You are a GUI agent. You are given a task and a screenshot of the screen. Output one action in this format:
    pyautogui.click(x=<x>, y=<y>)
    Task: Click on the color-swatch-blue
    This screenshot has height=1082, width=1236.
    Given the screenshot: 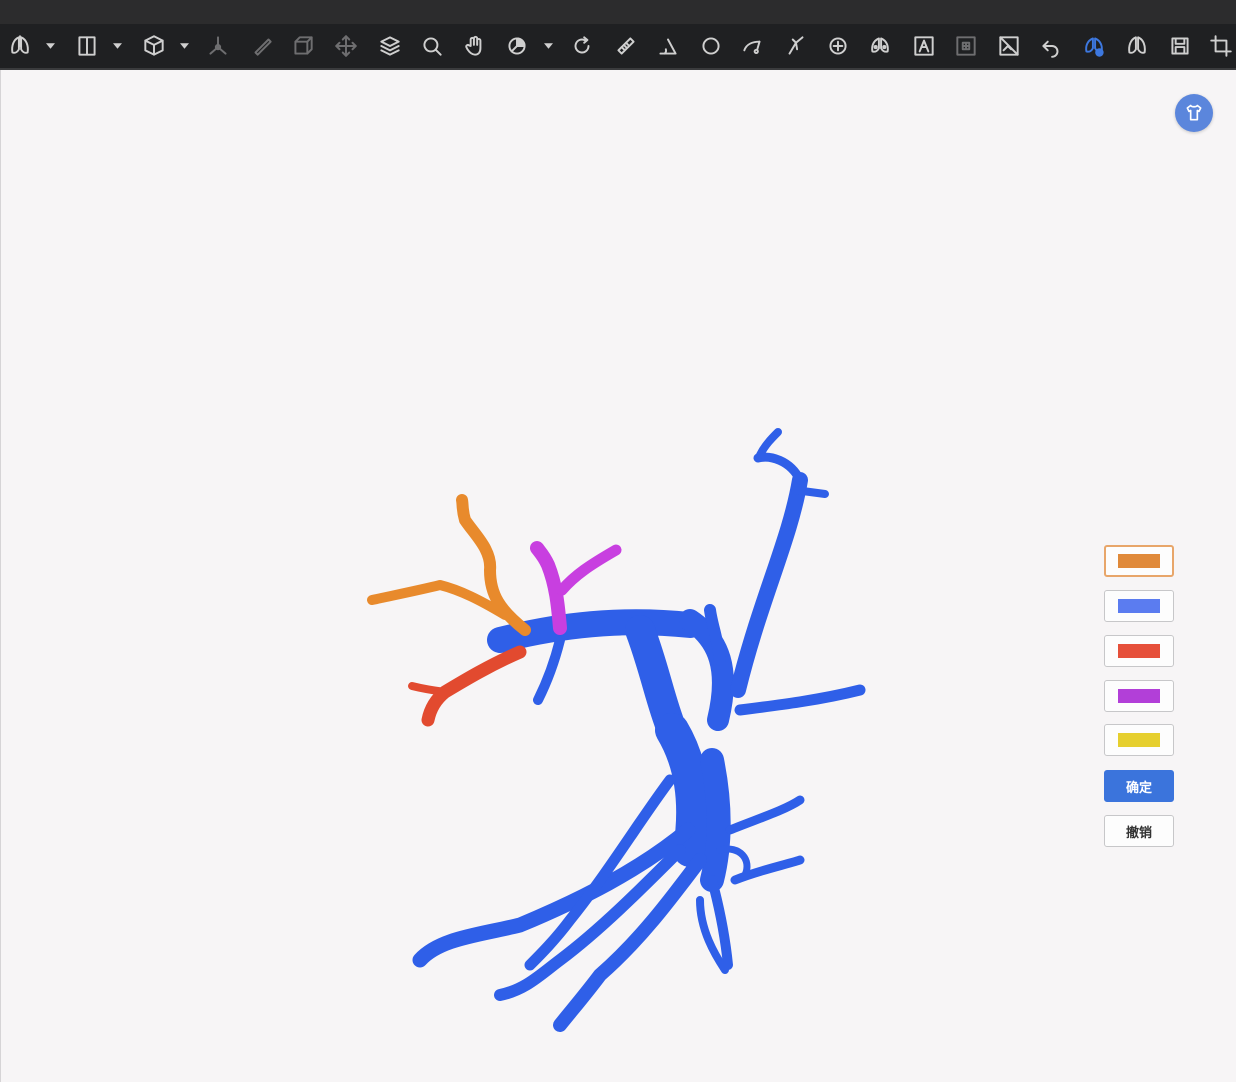 What is the action you would take?
    pyautogui.click(x=1139, y=606)
    